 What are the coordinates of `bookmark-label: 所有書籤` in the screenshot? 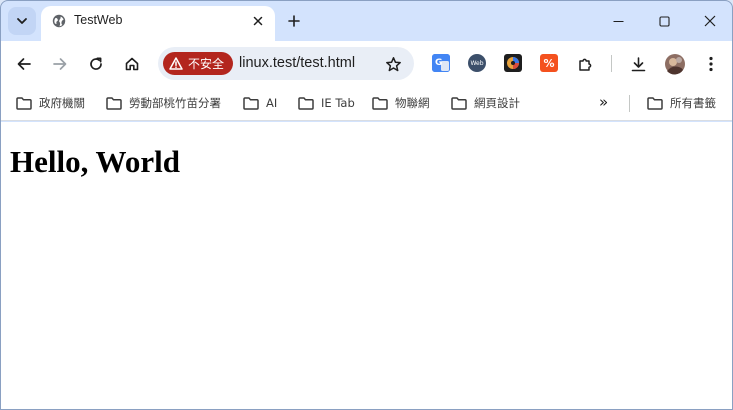 It's located at (693, 103).